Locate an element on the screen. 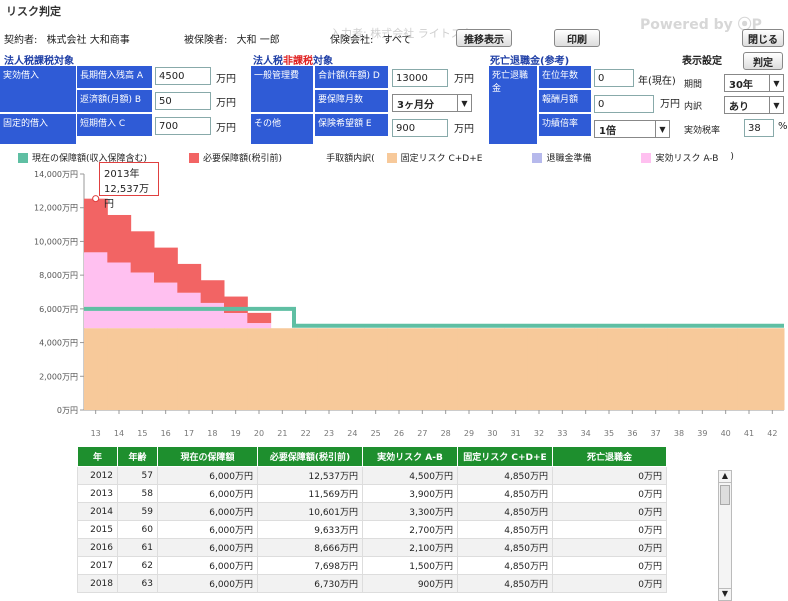  merit-label: 功績倍率 is located at coordinates (565, 125).